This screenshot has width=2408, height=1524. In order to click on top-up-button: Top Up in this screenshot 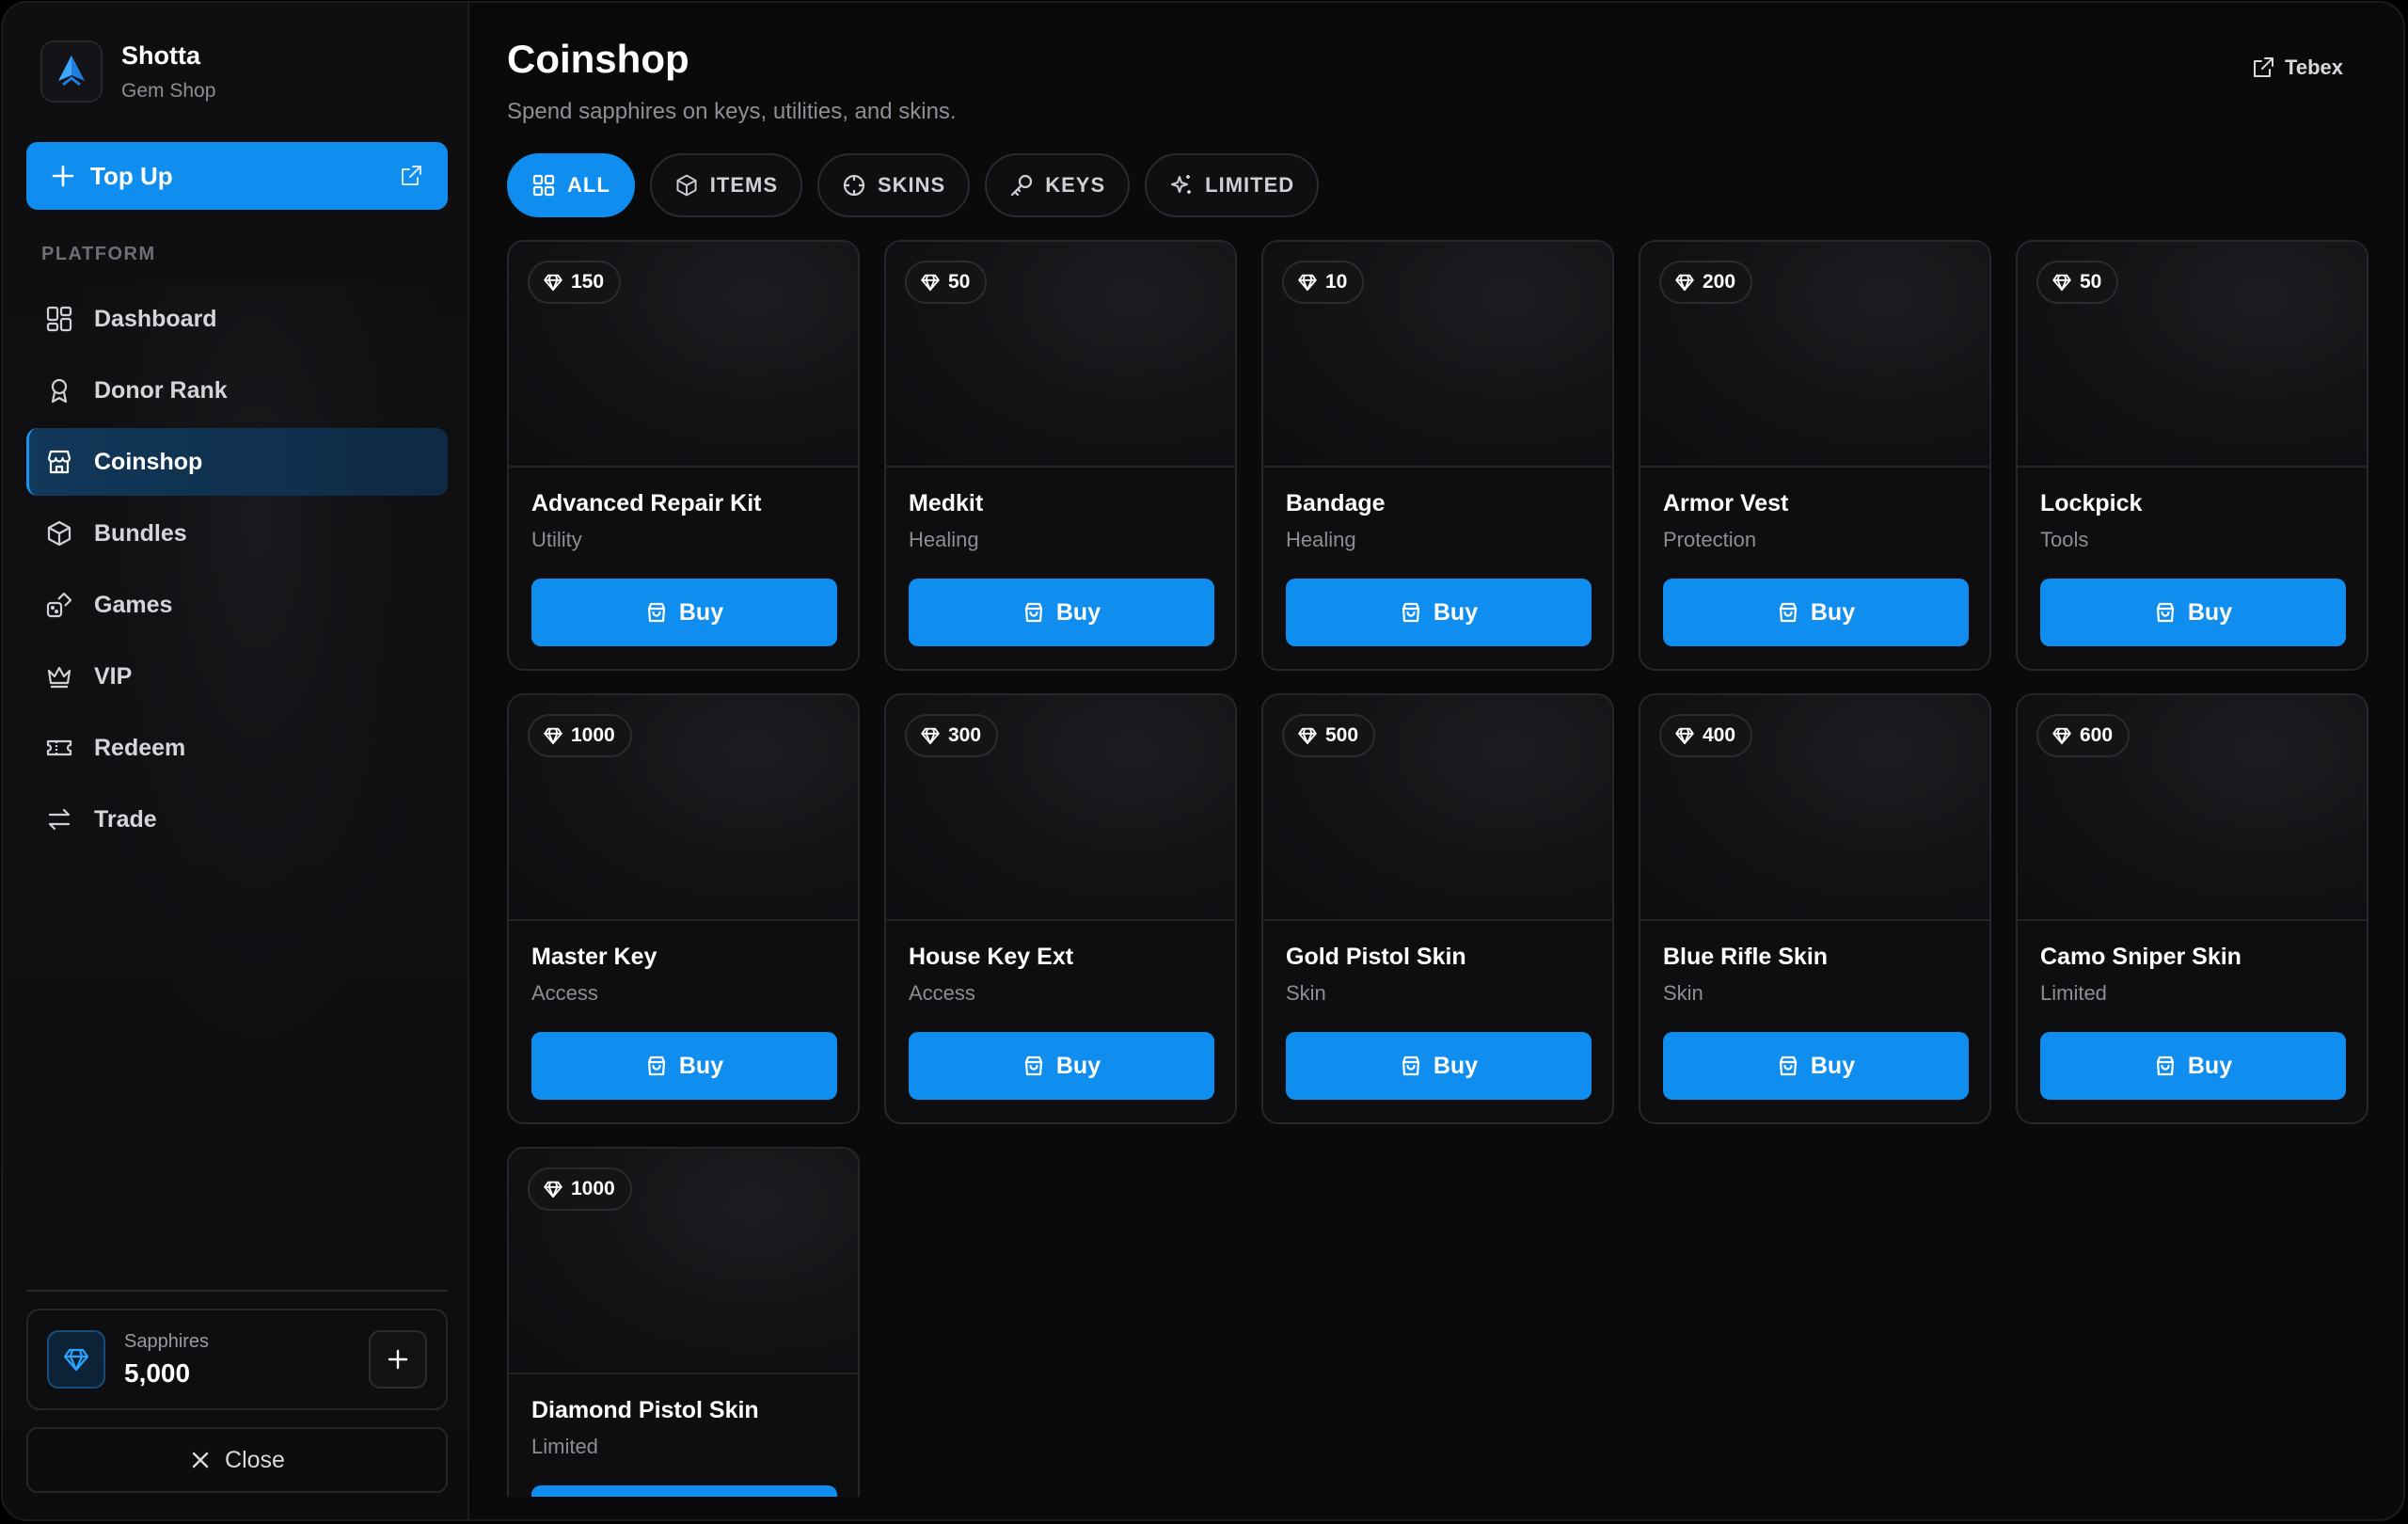, I will do `click(237, 176)`.